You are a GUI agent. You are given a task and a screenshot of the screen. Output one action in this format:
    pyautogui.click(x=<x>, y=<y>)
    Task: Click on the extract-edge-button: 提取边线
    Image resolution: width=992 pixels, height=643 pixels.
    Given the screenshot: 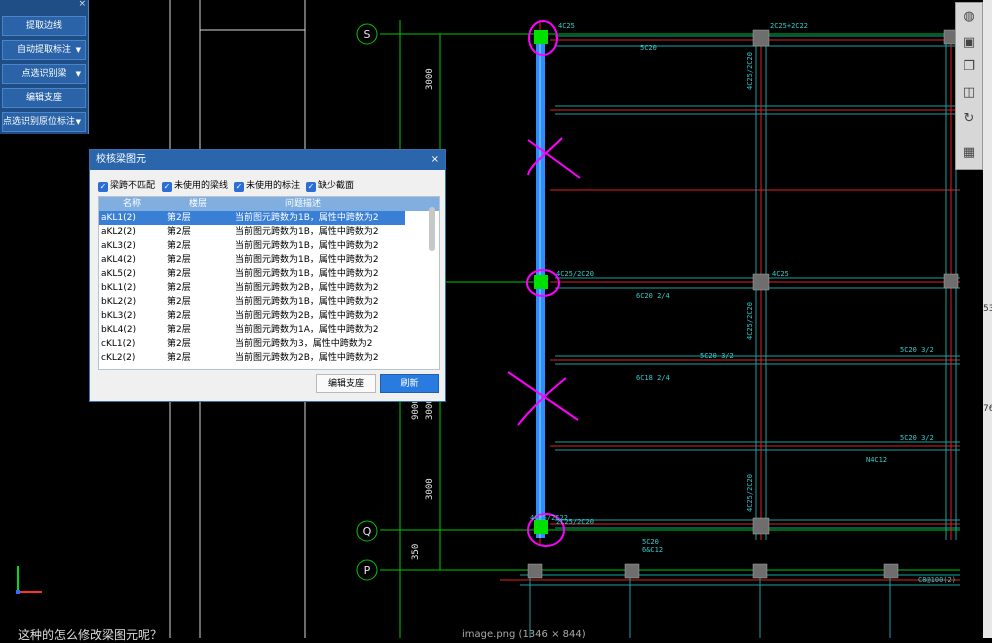 What is the action you would take?
    pyautogui.click(x=44, y=26)
    